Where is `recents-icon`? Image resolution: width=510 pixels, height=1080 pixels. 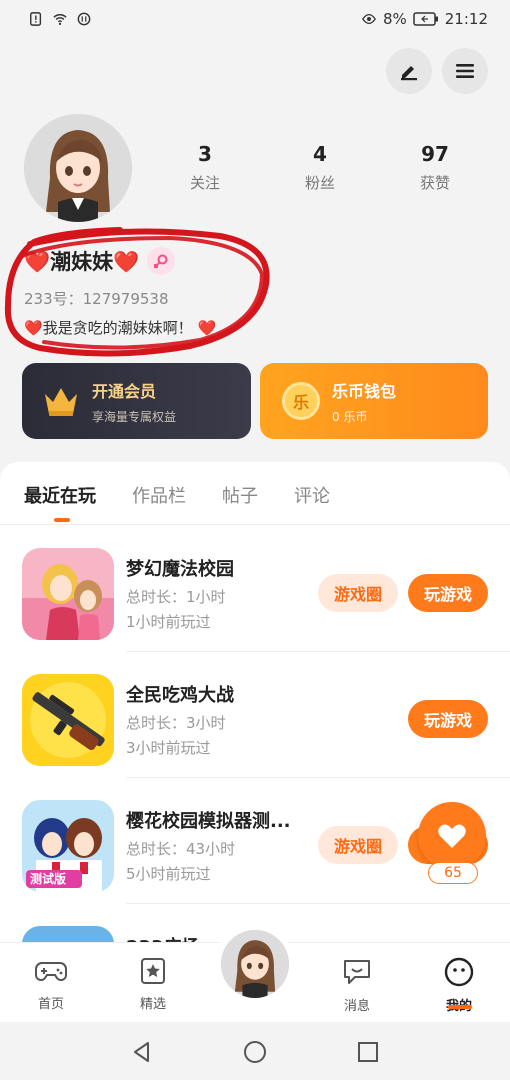
recents-icon is located at coordinates (368, 1052).